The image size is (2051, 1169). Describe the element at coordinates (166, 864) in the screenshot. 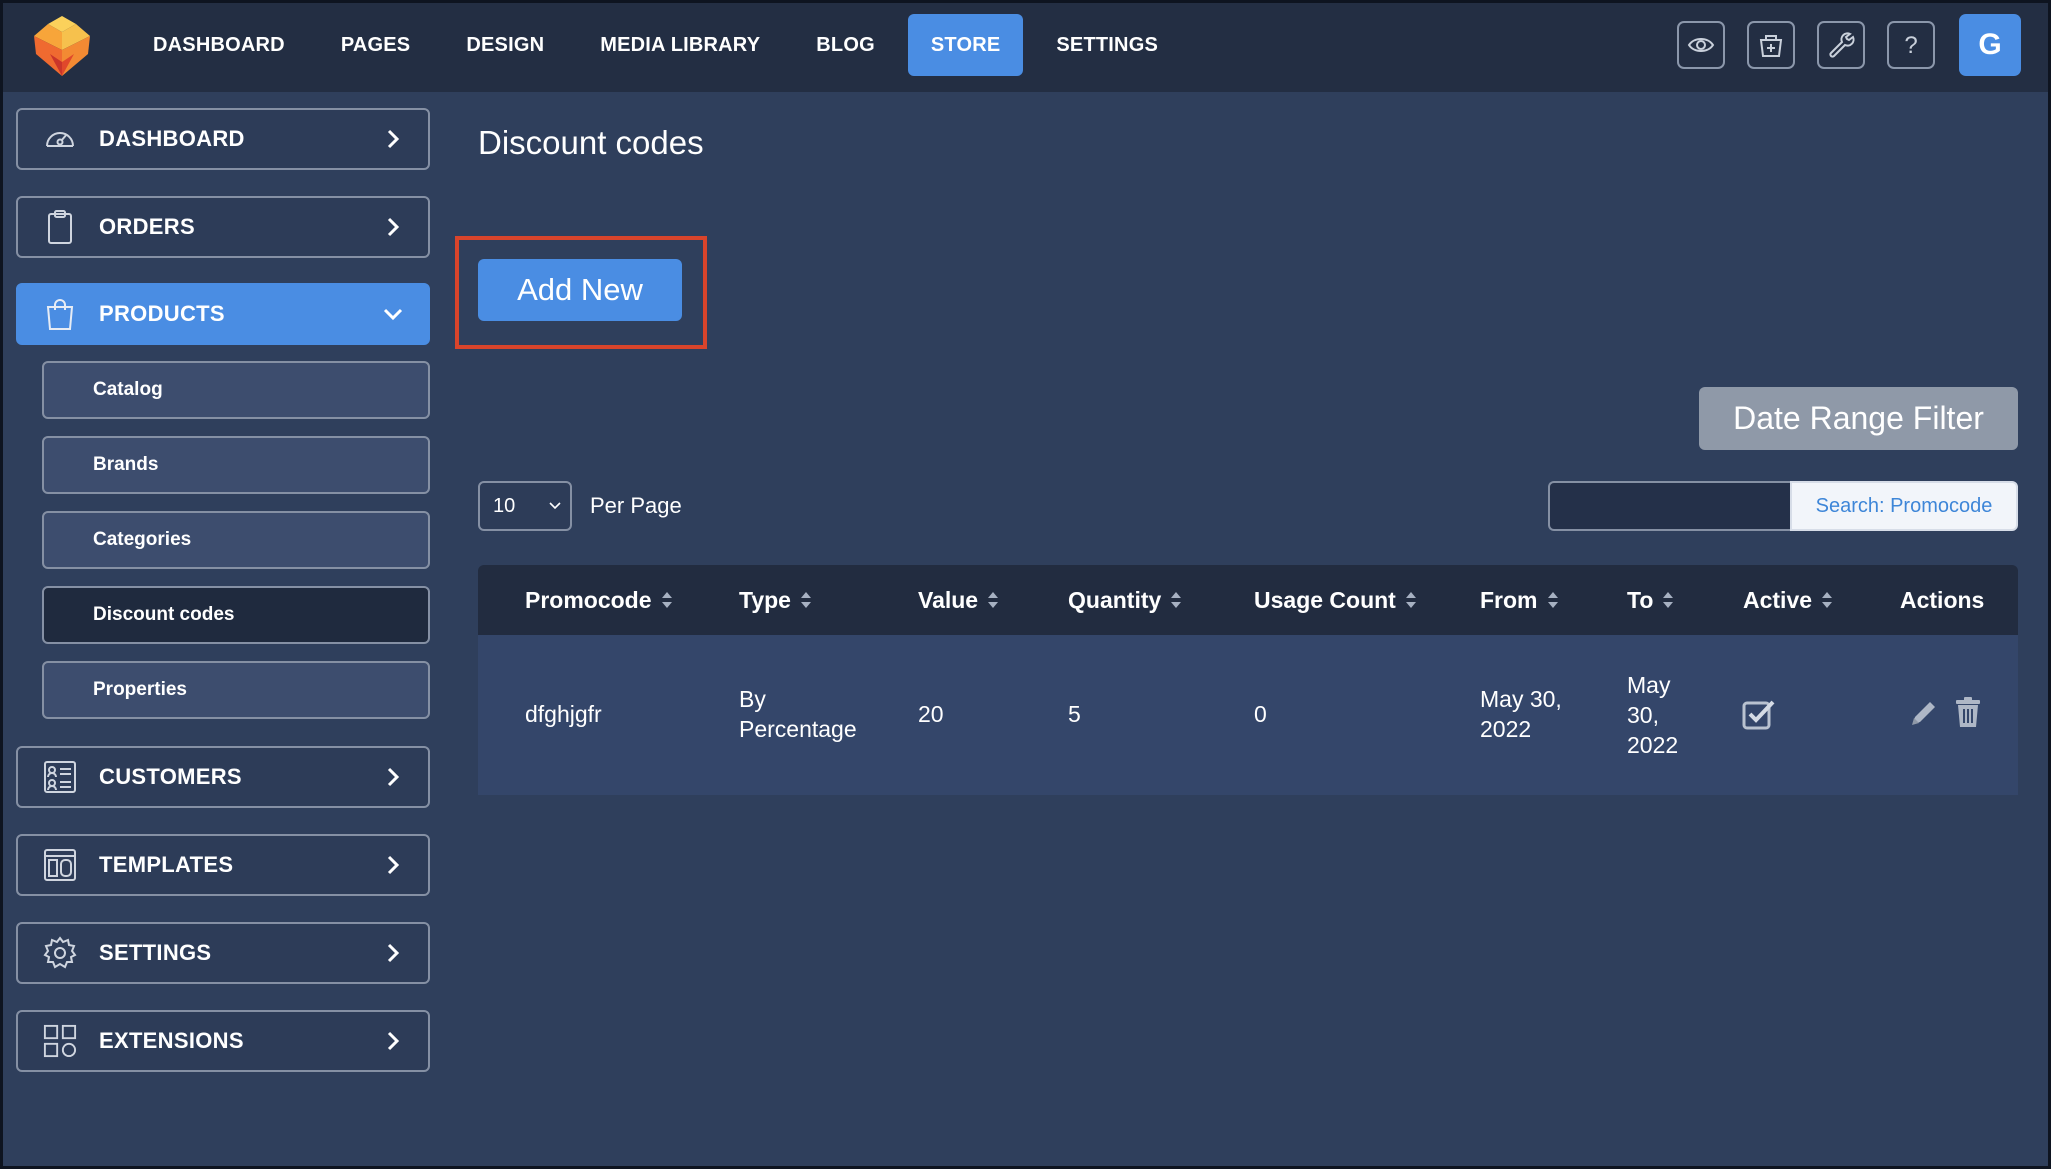

I see `sidebar-item-label: TEMPLATES` at that location.